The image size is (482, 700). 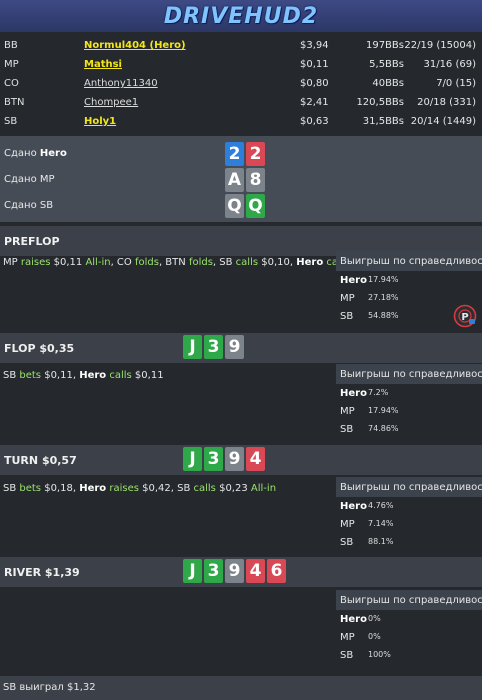 What do you see at coordinates (111, 102) in the screenshot?
I see `player-name-link: Chompee1` at bounding box center [111, 102].